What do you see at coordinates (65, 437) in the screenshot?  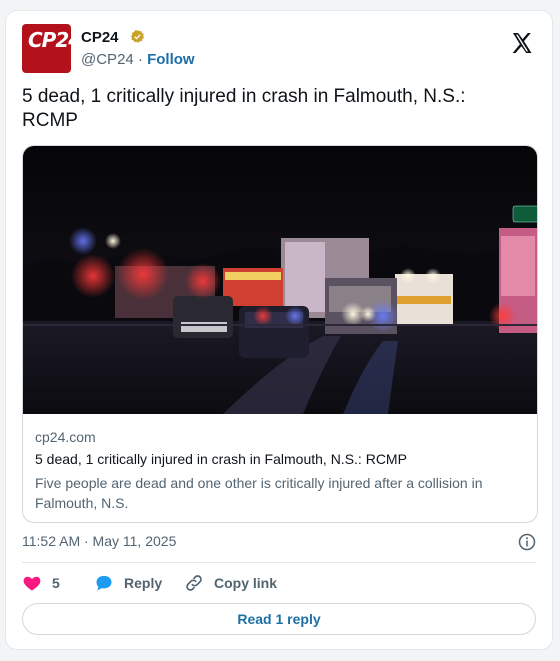 I see `link-domain: cp24.com` at bounding box center [65, 437].